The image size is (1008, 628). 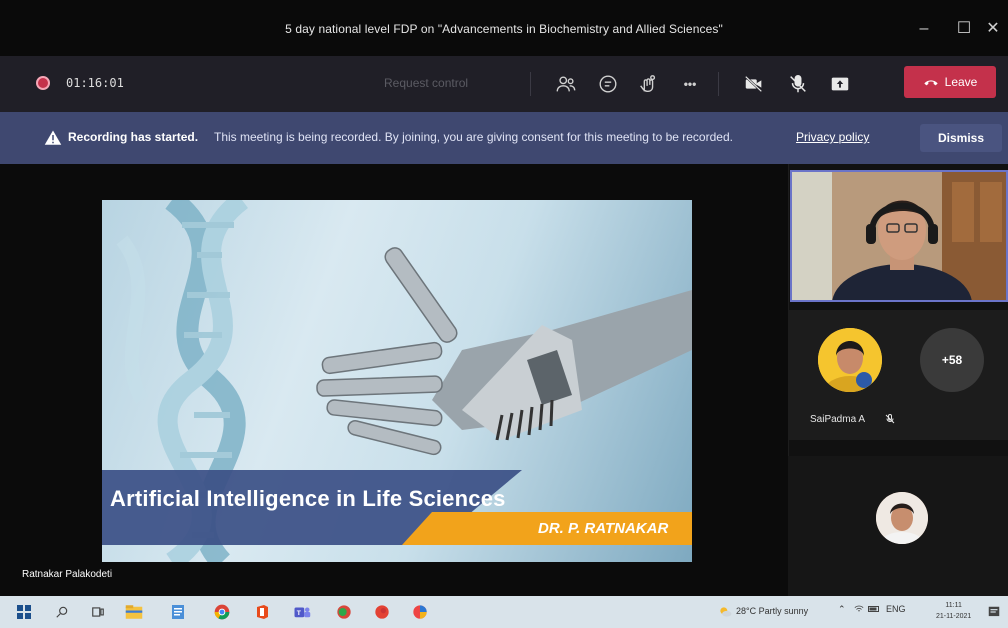 I want to click on clock-time: 11:11, so click(x=953, y=605).